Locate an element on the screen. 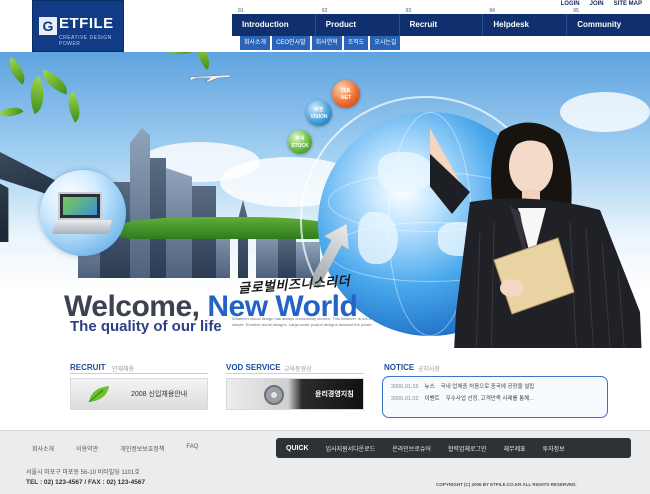  subnav-organization: 조직도 is located at coordinates (356, 43).